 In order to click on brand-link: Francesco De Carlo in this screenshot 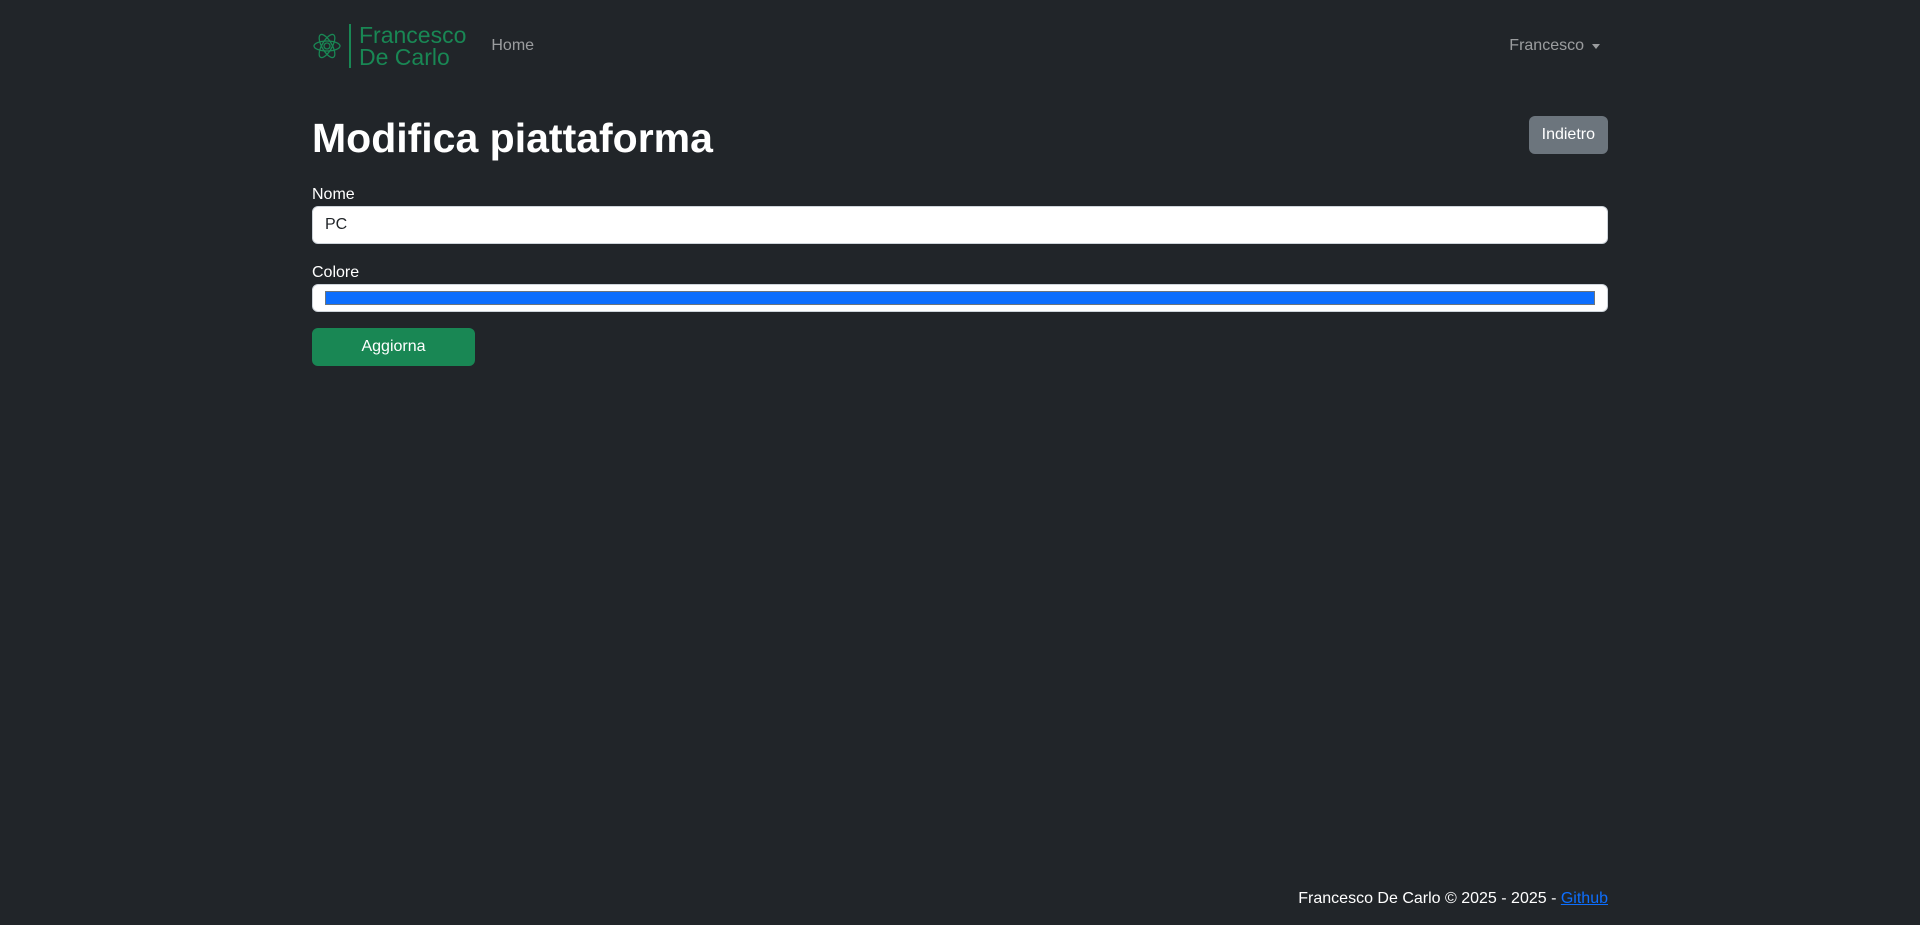, I will do `click(389, 47)`.